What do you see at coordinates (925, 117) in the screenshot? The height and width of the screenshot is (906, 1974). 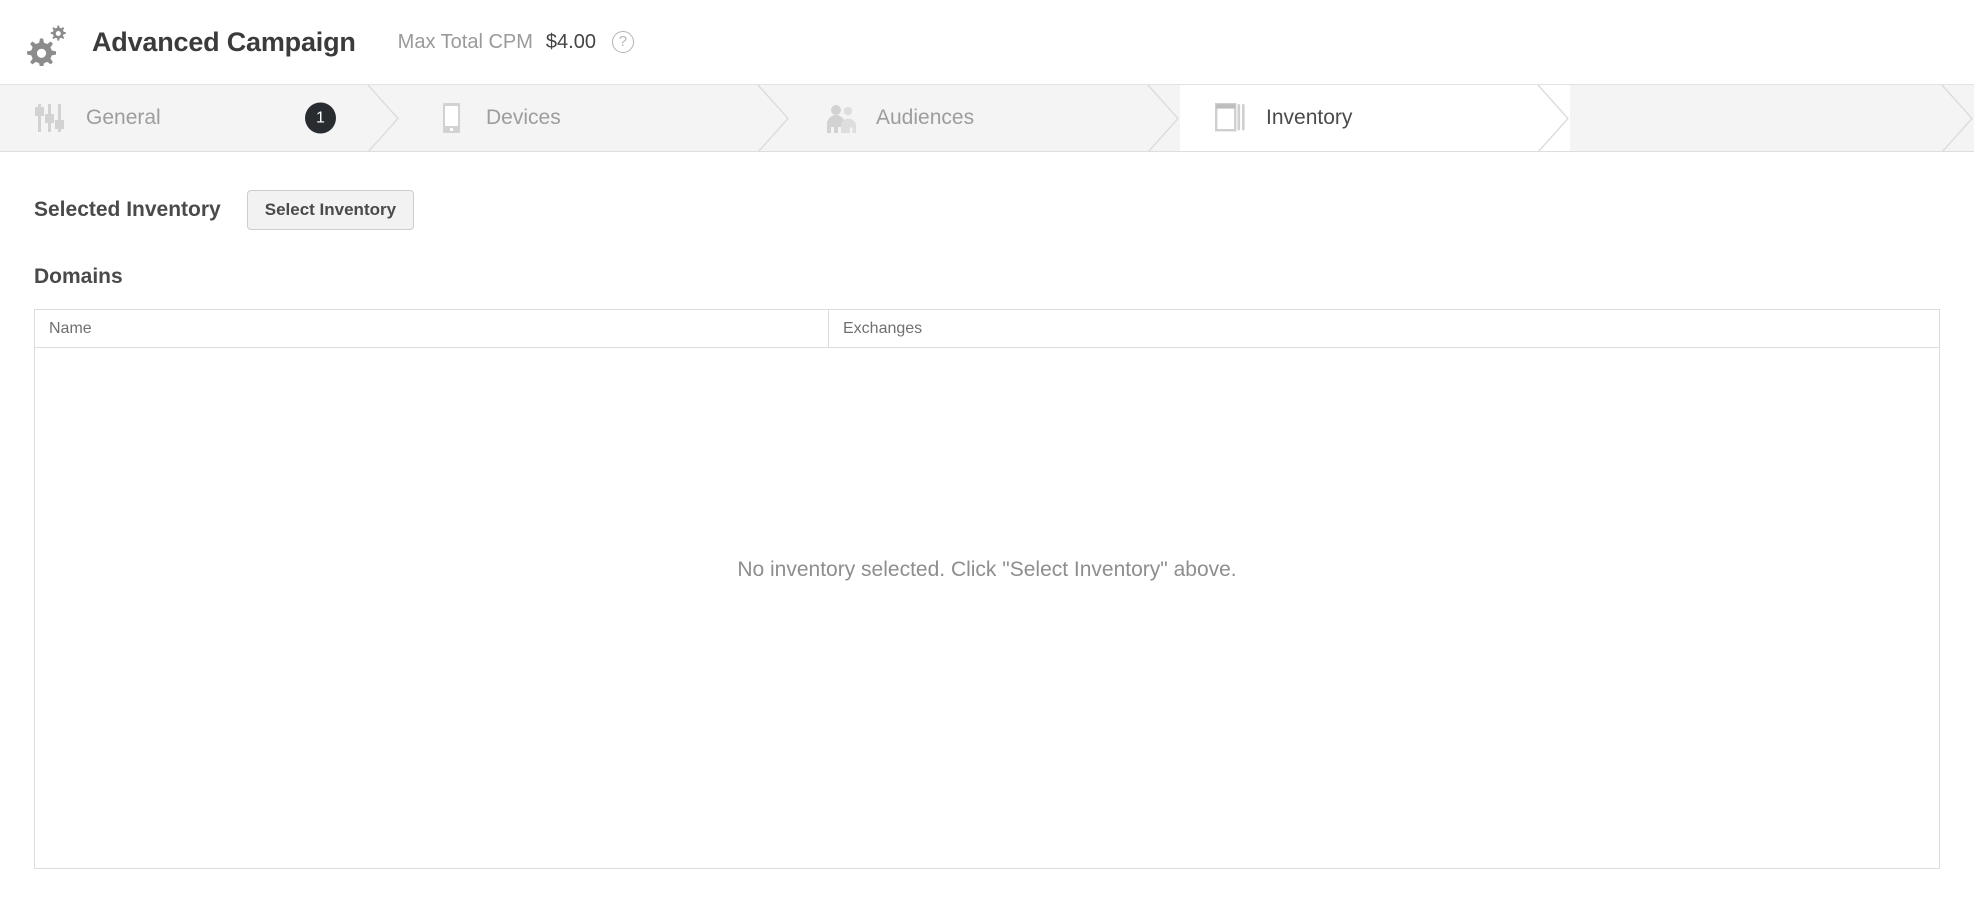 I see `stepper-label-audiences: Audiences` at bounding box center [925, 117].